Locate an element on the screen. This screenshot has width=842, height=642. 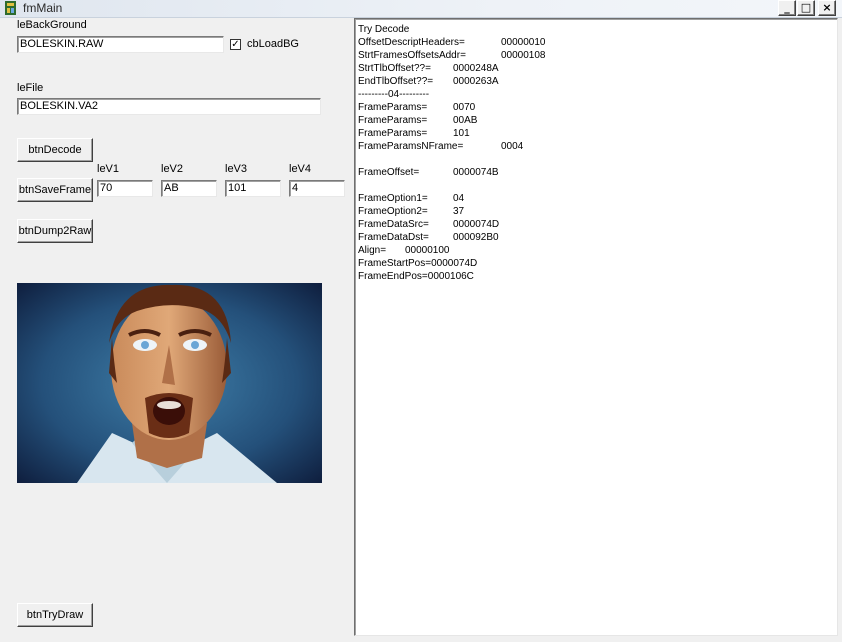
log-line-value: 00000108 is located at coordinates (523, 55).